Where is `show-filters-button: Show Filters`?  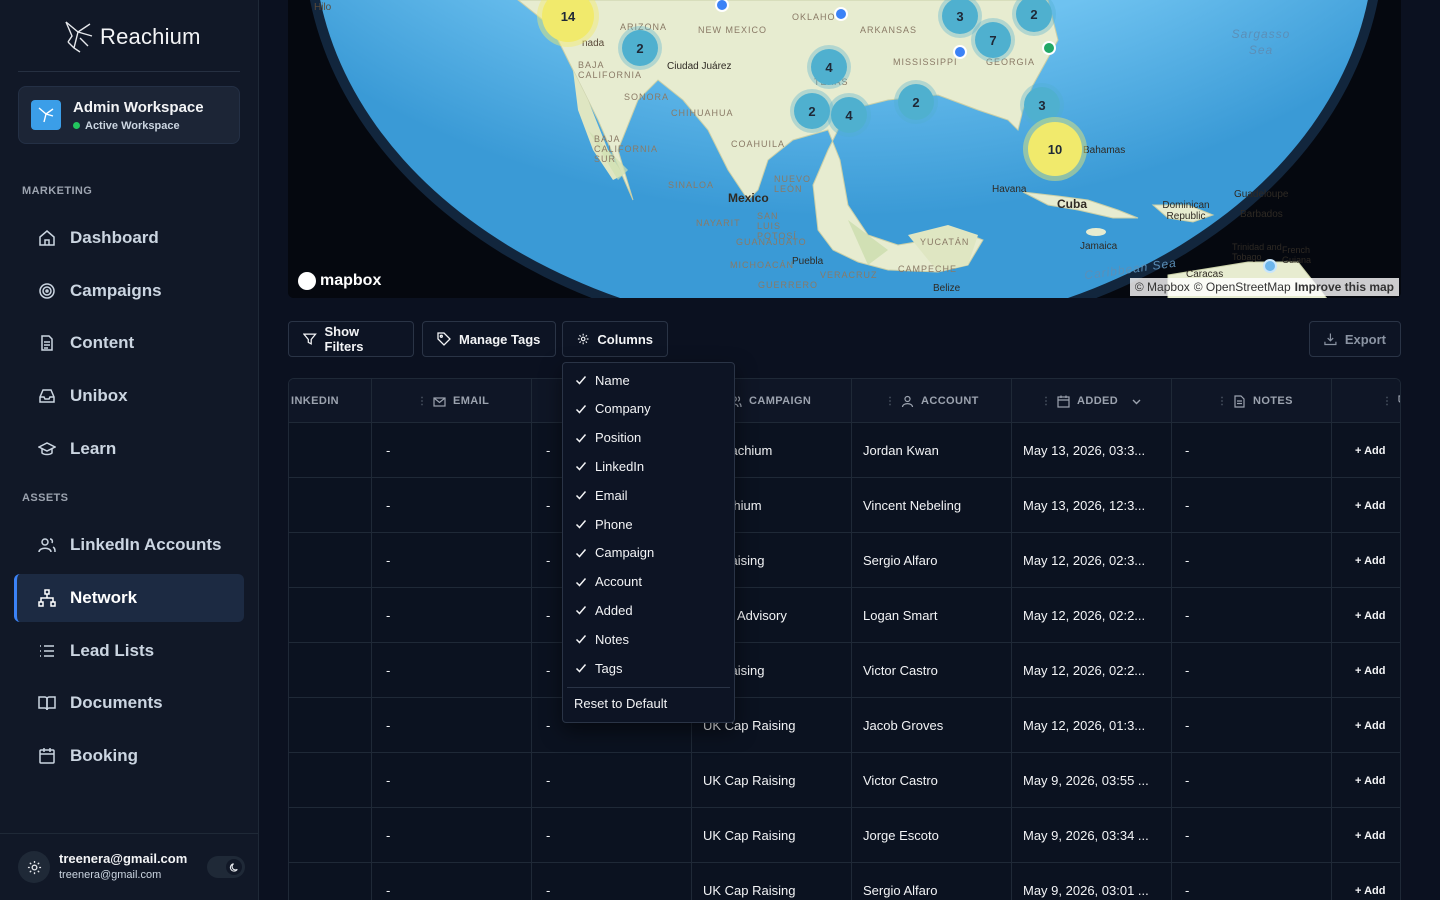
show-filters-button: Show Filters is located at coordinates (351, 339).